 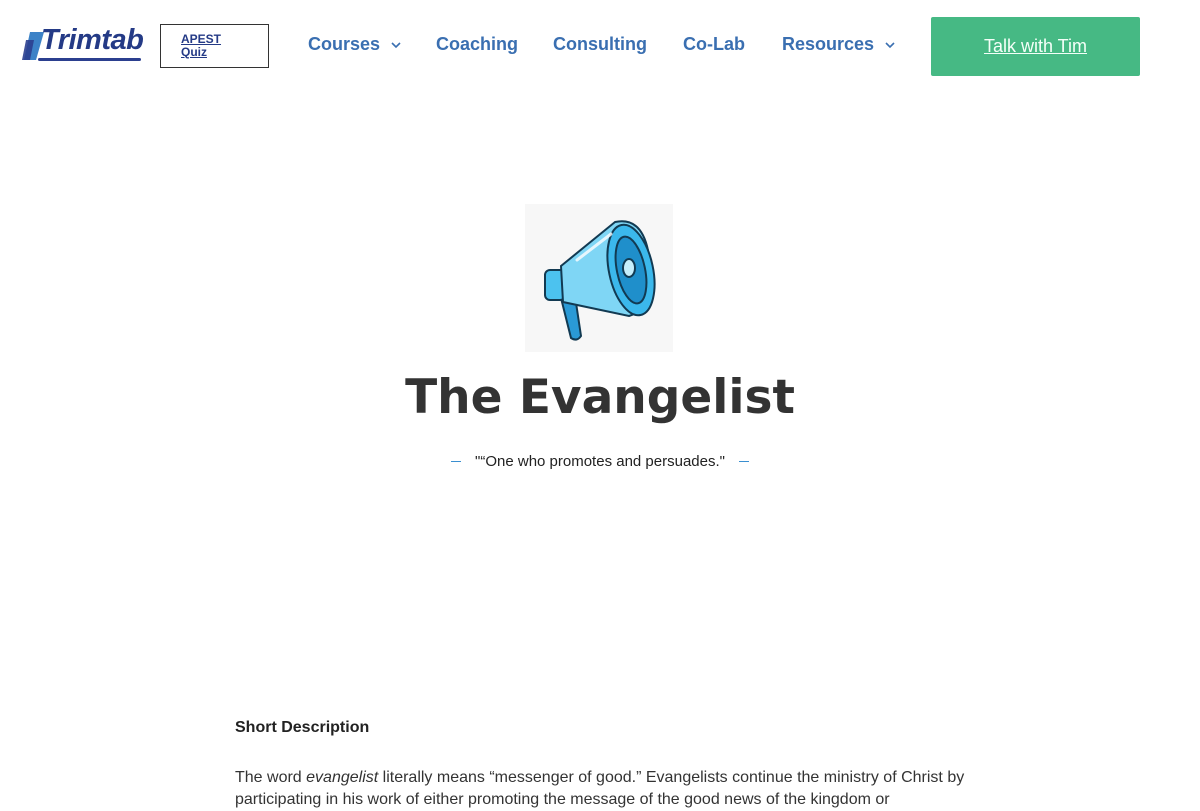 What do you see at coordinates (599, 278) in the screenshot?
I see `megaphone-icon` at bounding box center [599, 278].